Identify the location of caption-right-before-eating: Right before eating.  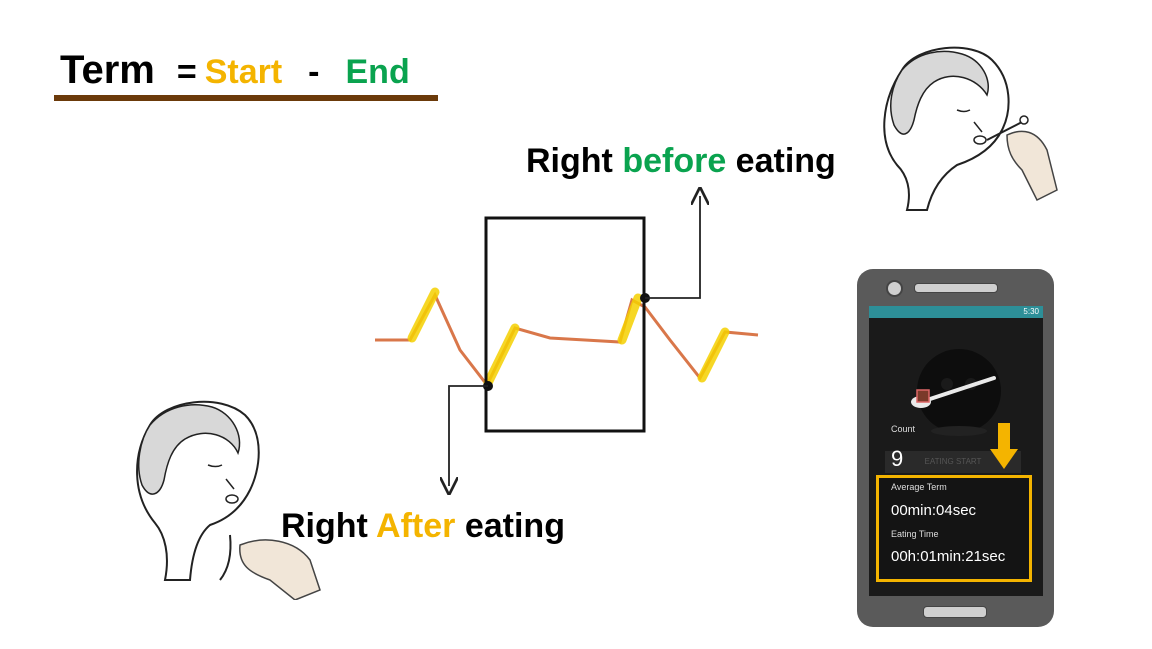
(681, 161).